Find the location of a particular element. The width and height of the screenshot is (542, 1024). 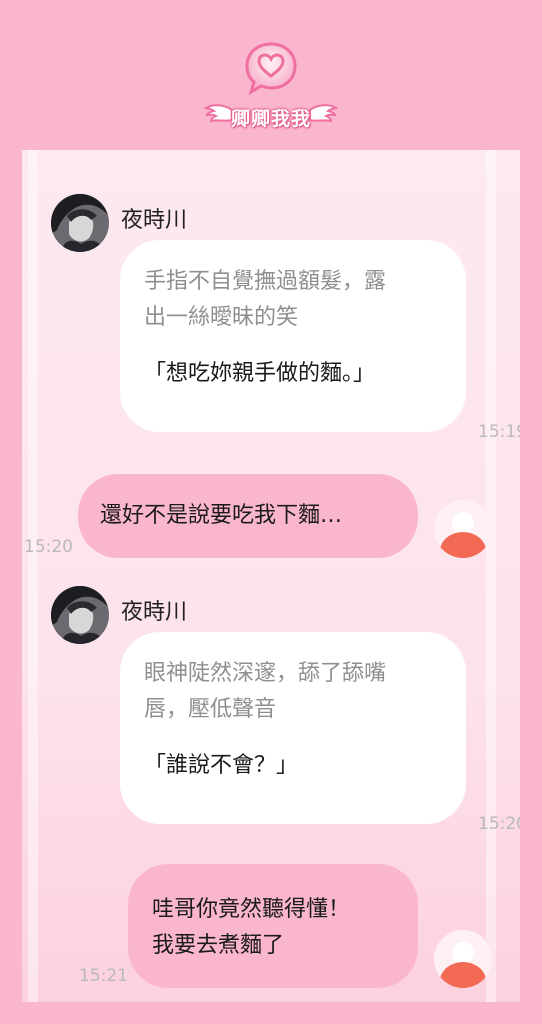

outgoing-message-bubble: 哇哥你竟然聽得懂！ 我要去煮麵了 is located at coordinates (273, 926).